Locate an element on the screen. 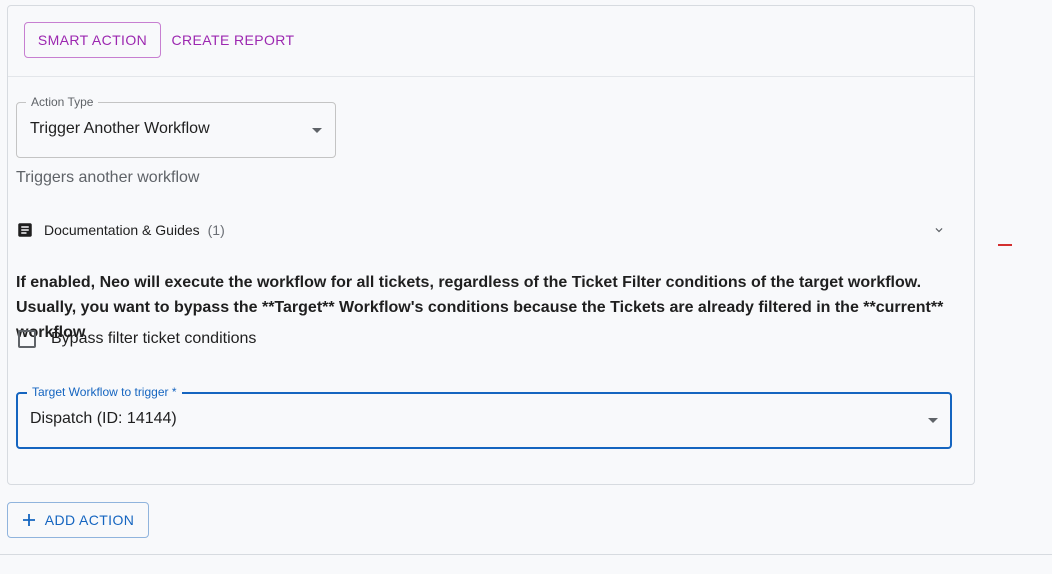 This screenshot has height=574, width=1052. action-type-helper-text: Triggers another workflow is located at coordinates (108, 177).